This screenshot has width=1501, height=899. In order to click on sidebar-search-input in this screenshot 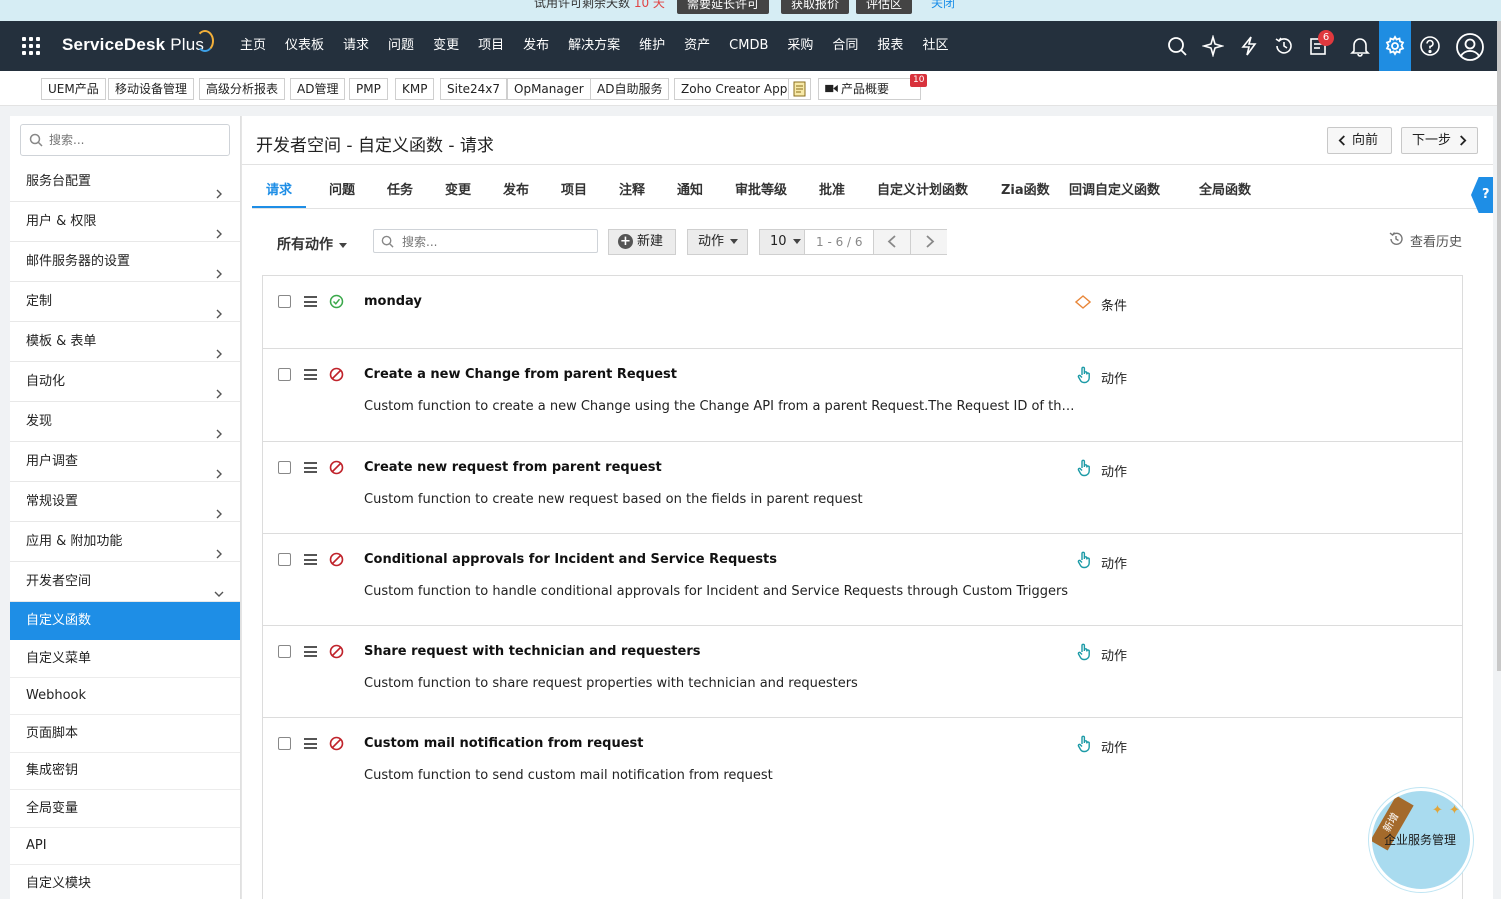, I will do `click(134, 140)`.